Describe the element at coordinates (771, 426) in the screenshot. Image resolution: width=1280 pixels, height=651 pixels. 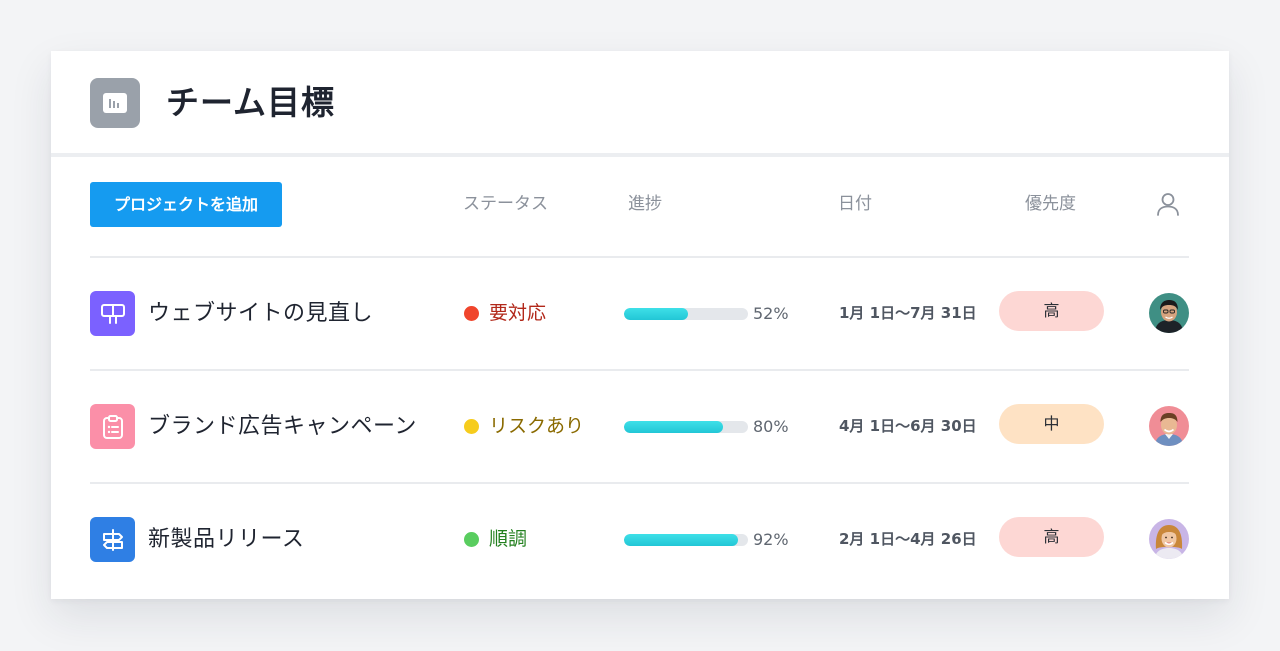
I see `progress-percent: 80%` at that location.